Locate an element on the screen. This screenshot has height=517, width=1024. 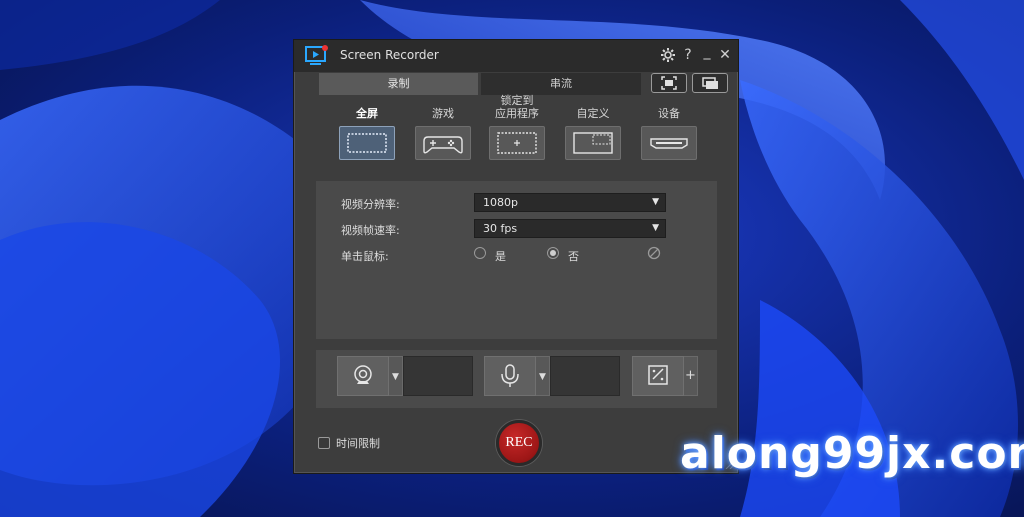
mouse-click-yes-label: 是 is located at coordinates (500, 256).